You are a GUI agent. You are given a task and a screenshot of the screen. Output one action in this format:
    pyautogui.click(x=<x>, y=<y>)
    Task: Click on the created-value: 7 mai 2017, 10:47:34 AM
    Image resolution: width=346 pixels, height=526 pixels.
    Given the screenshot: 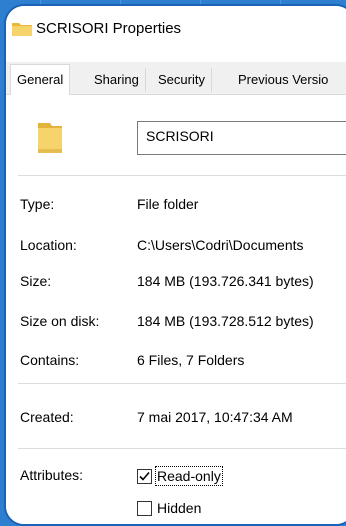 What is the action you would take?
    pyautogui.click(x=215, y=417)
    